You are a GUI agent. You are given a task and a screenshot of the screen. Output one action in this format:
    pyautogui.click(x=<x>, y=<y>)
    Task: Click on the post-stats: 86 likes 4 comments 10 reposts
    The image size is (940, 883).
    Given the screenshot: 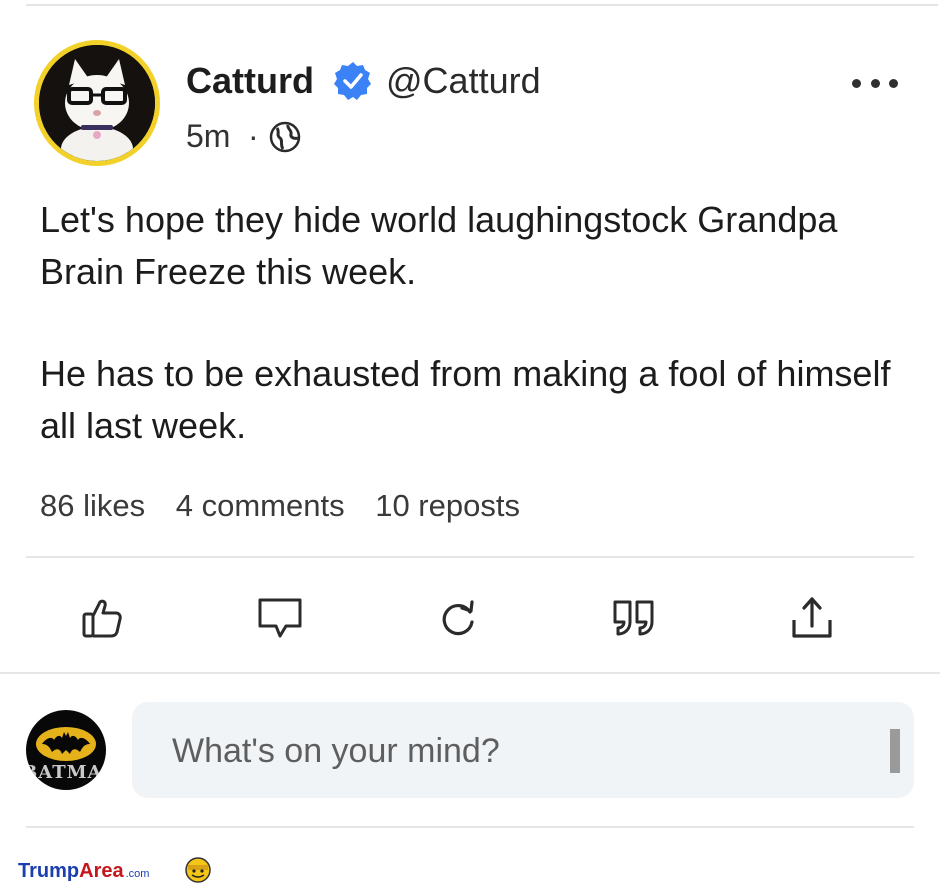 What is the action you would take?
    pyautogui.click(x=291, y=506)
    